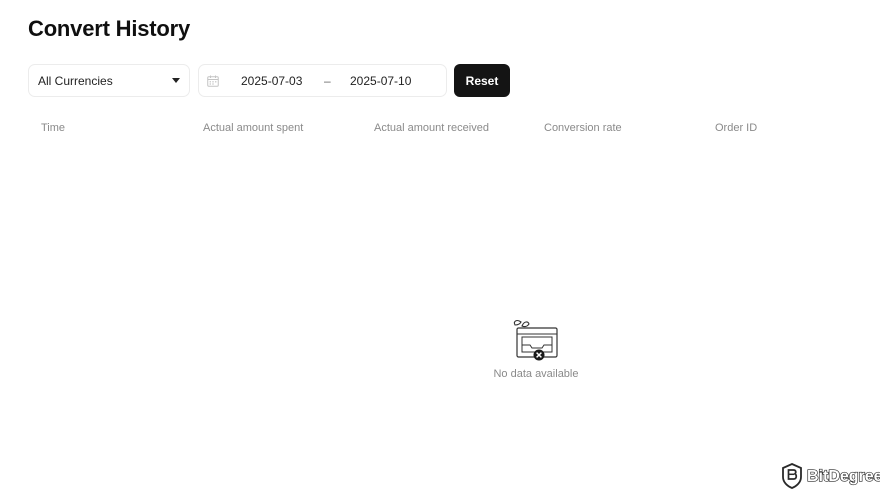 Image resolution: width=880 pixels, height=495 pixels. What do you see at coordinates (271, 81) in the screenshot?
I see `start-date-input: 2025-07-03` at bounding box center [271, 81].